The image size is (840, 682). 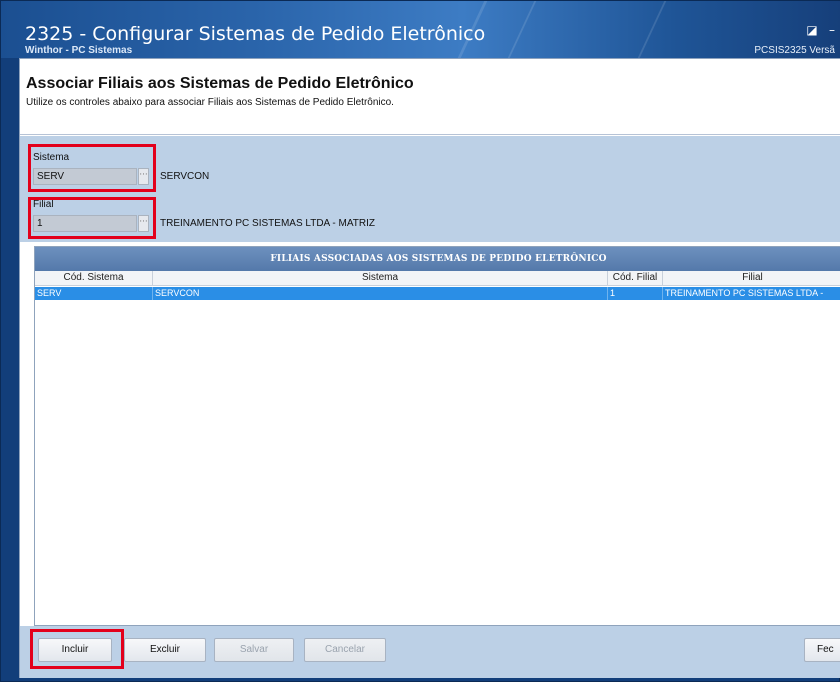 I want to click on restore-icon: ◪, so click(x=812, y=30).